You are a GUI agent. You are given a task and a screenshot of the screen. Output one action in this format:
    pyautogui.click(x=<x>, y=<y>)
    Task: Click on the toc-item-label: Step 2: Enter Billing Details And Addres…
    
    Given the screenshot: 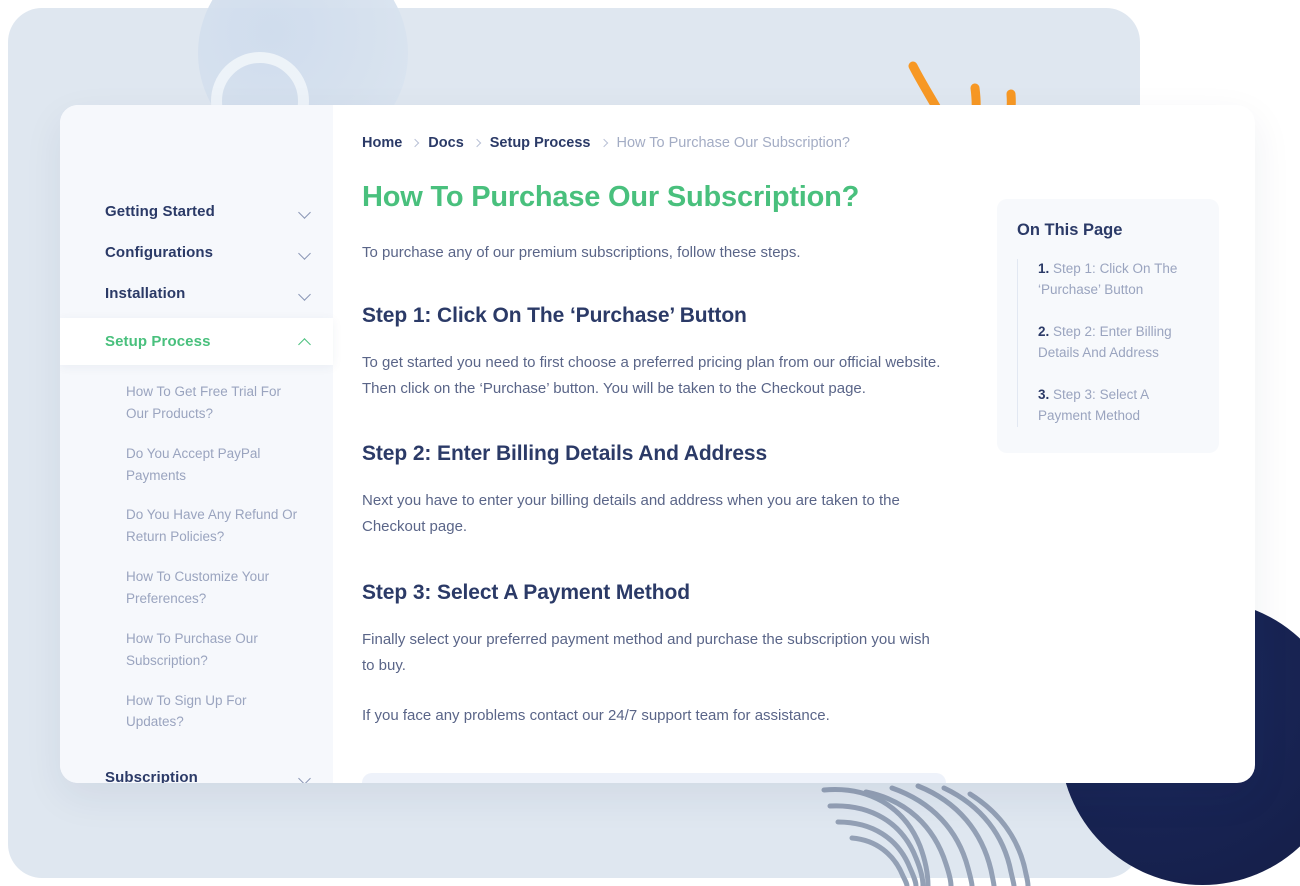 What is the action you would take?
    pyautogui.click(x=1105, y=341)
    